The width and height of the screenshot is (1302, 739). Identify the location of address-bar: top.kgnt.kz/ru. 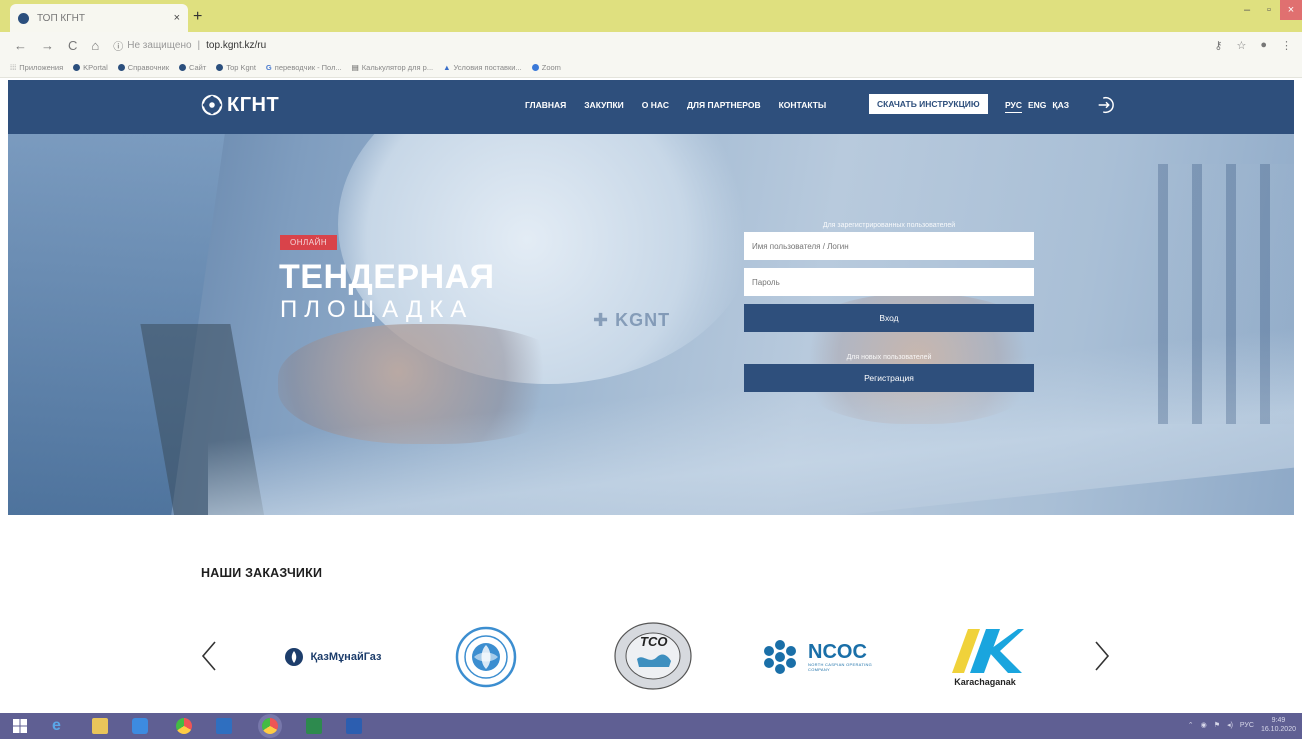
(236, 45).